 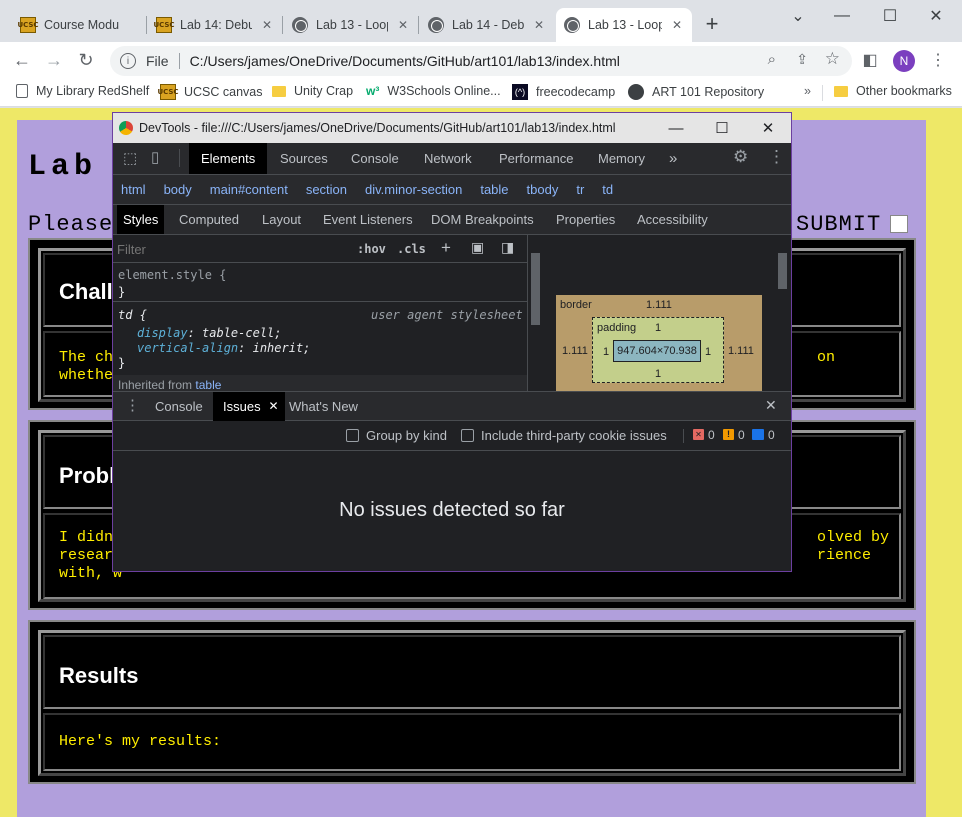 What do you see at coordinates (209, 219) in the screenshot?
I see `tab-computed: Computed` at bounding box center [209, 219].